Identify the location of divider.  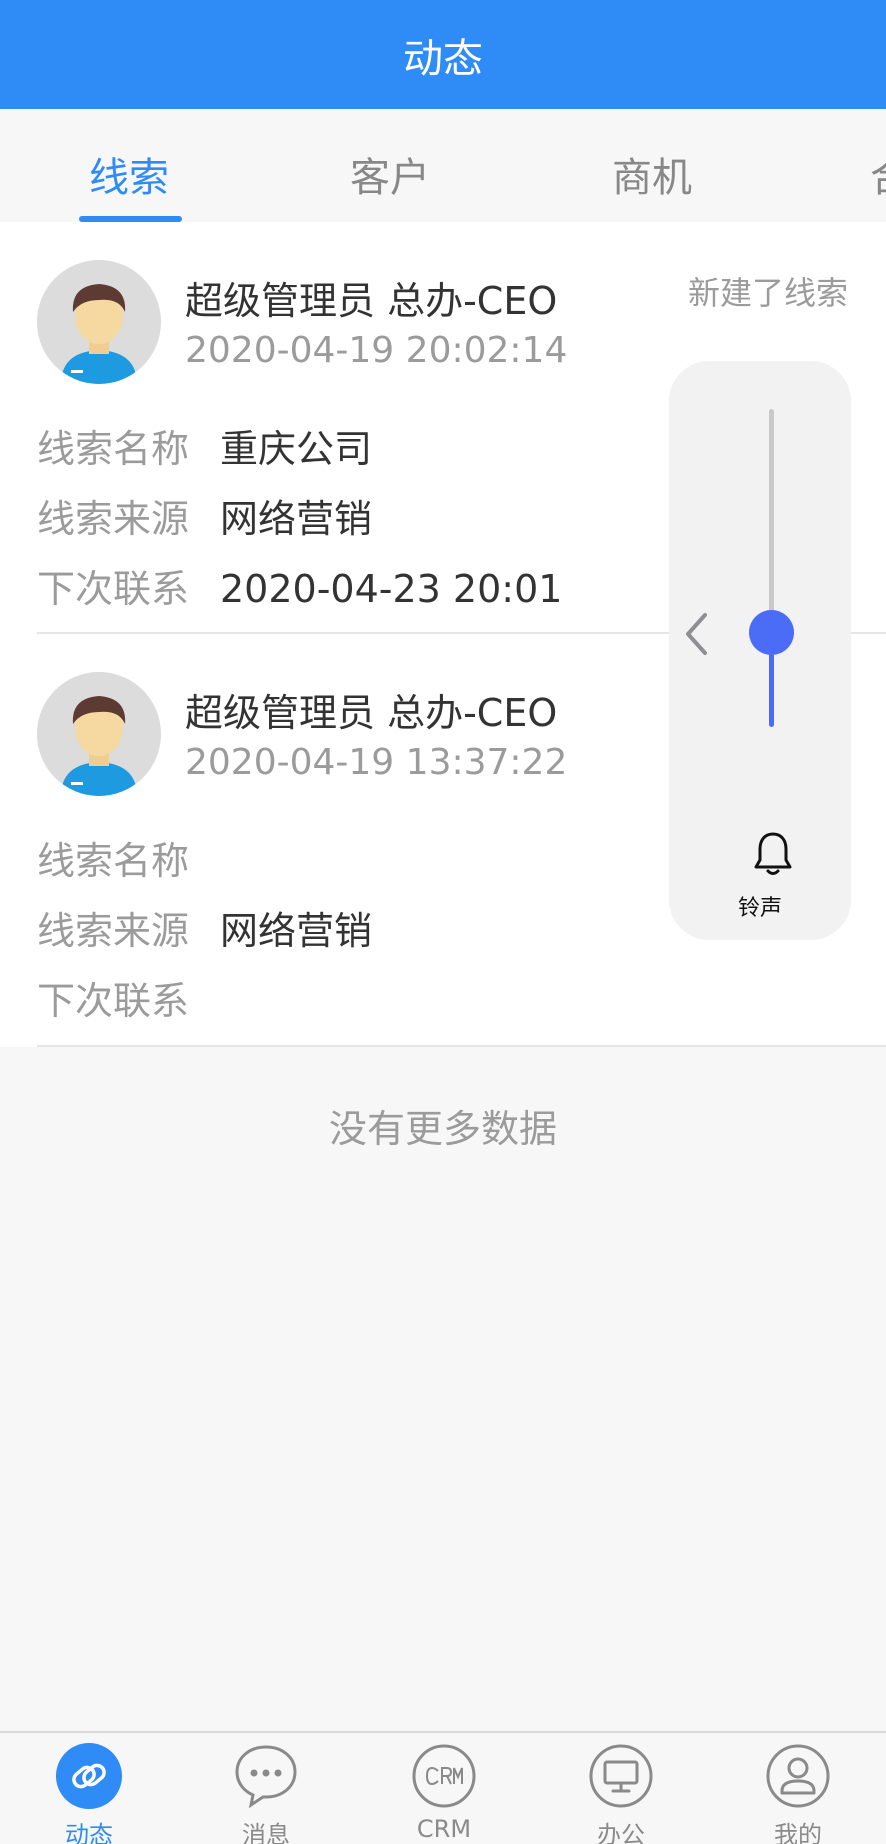
(461, 1046).